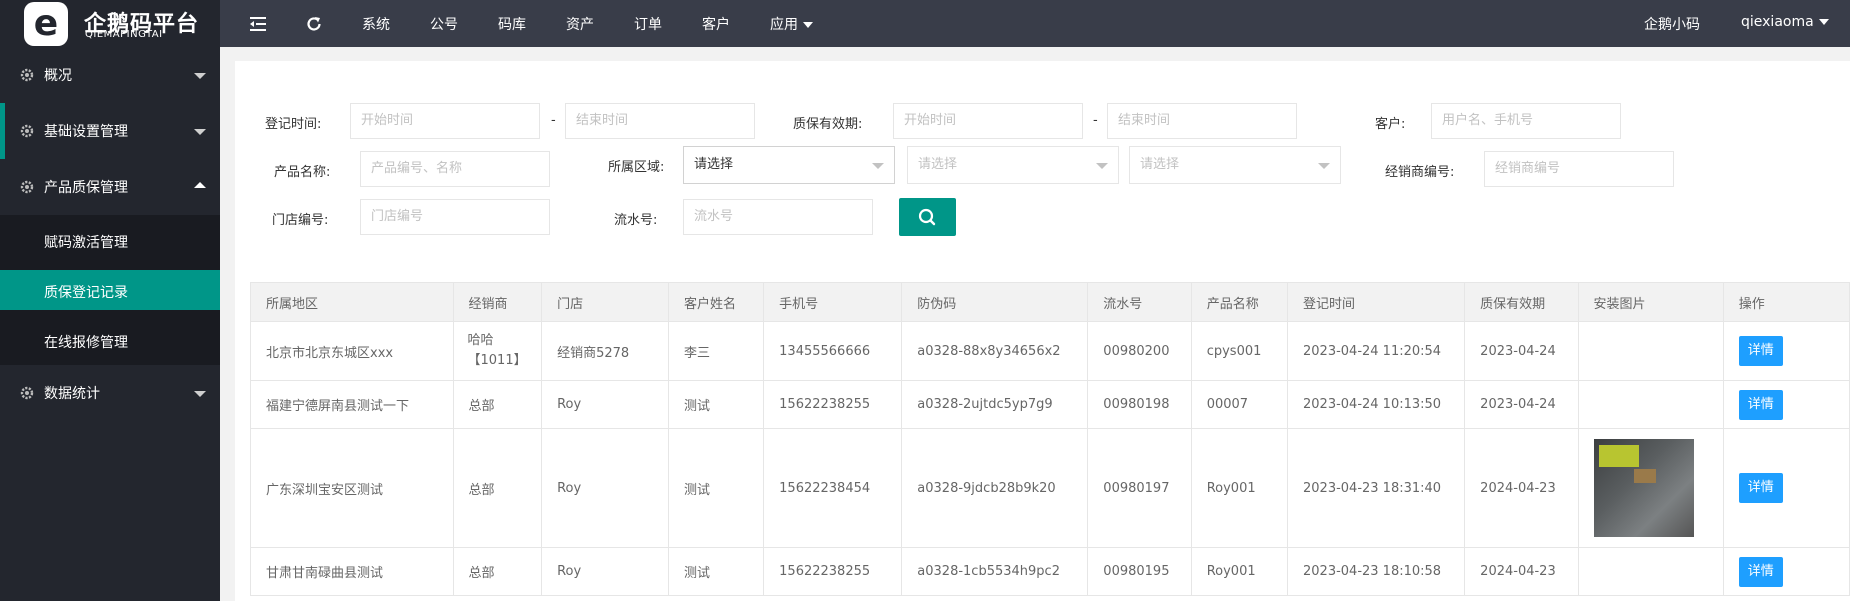  What do you see at coordinates (716, 351) in the screenshot?
I see `cell-customer-name: 李三` at bounding box center [716, 351].